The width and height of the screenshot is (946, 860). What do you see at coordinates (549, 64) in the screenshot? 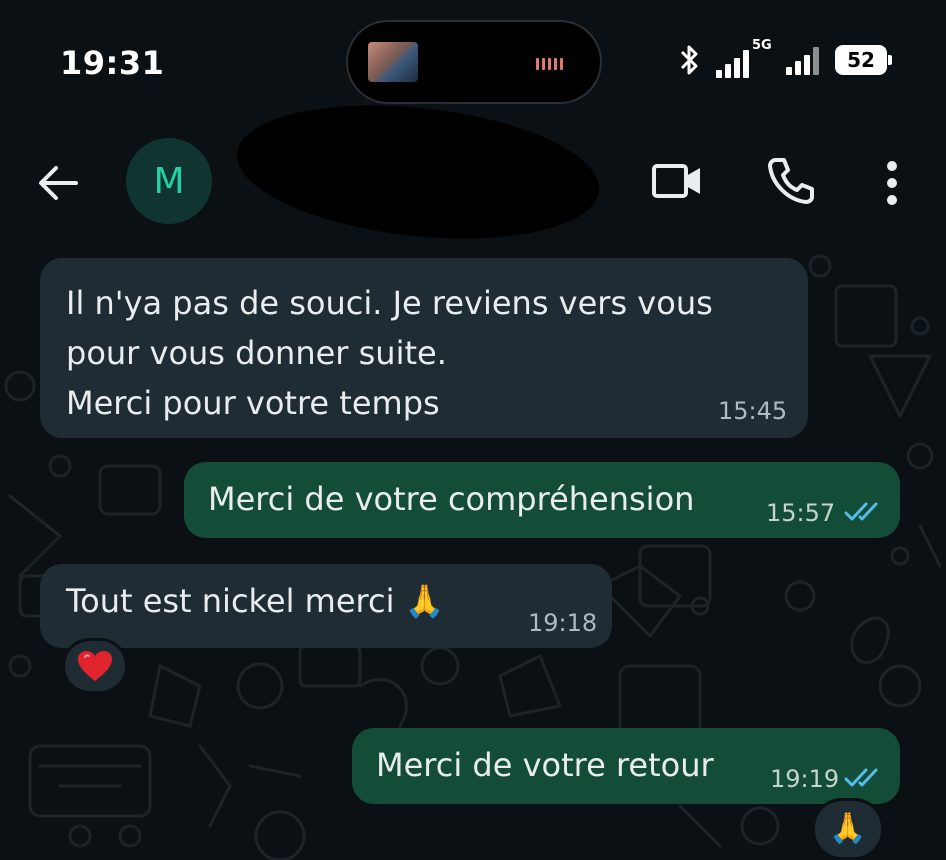
I see `audio-activity-icon` at bounding box center [549, 64].